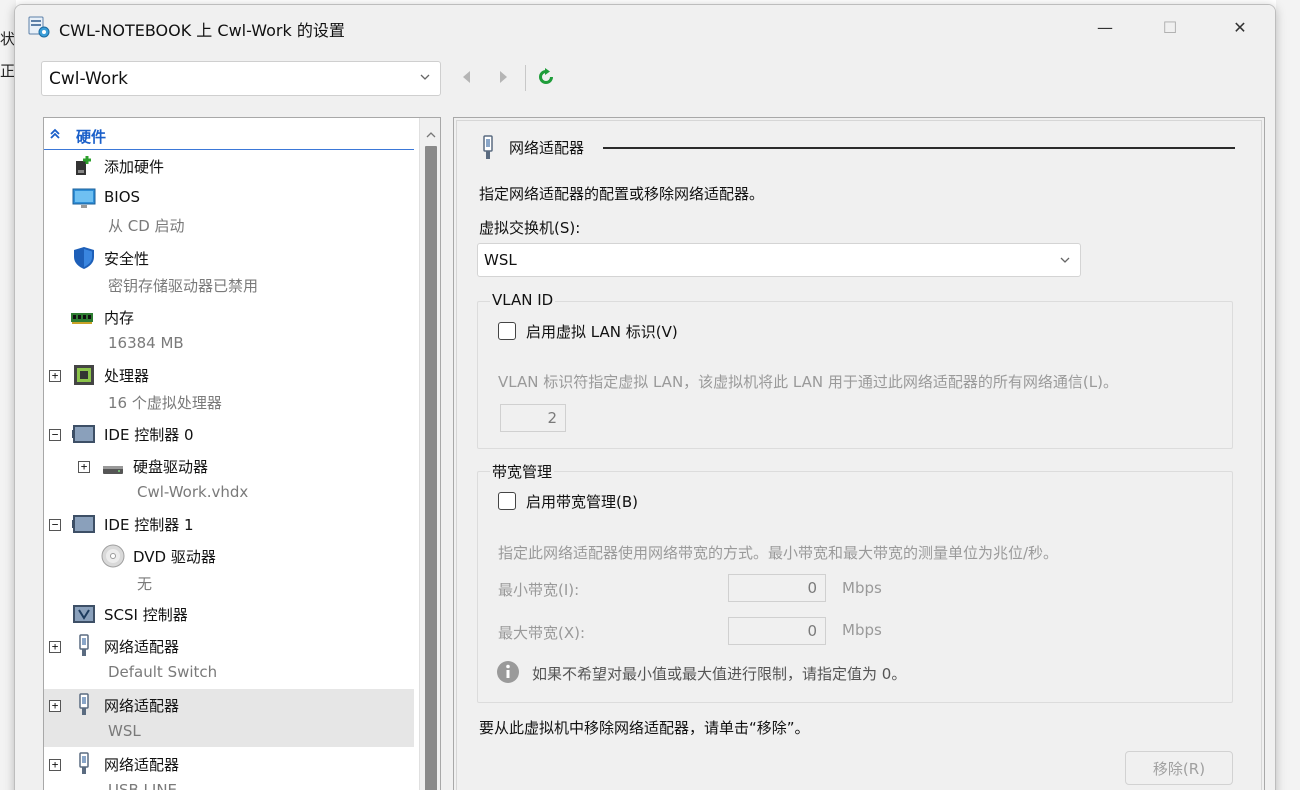 The image size is (1300, 790). I want to click on dvd-drive-icon, so click(113, 556).